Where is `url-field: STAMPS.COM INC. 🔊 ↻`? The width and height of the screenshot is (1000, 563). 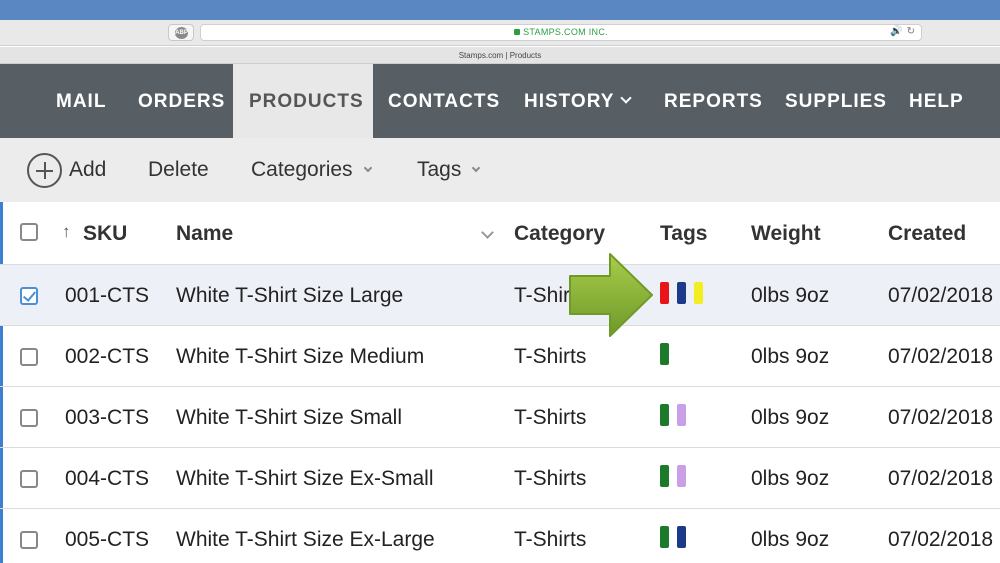
url-field: STAMPS.COM INC. 🔊 ↻ is located at coordinates (561, 32).